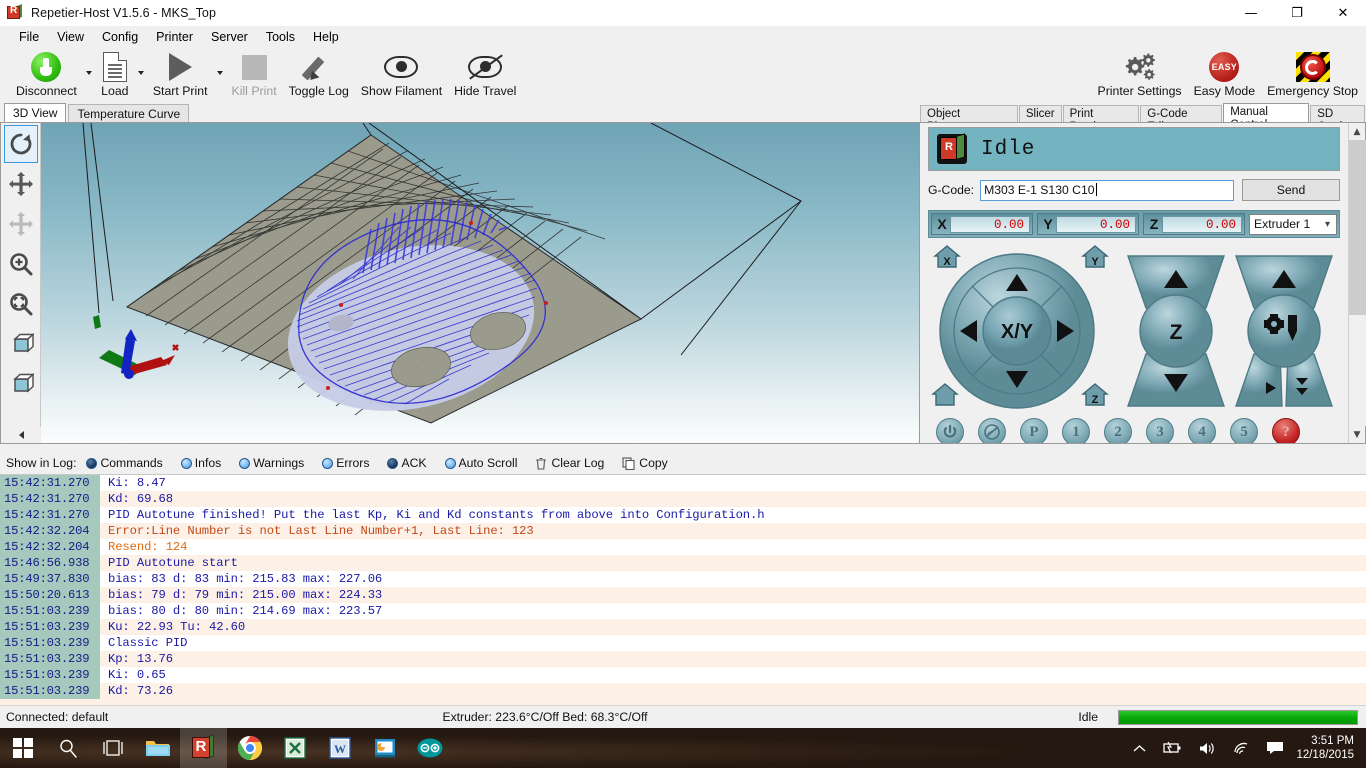  What do you see at coordinates (70, 37) in the screenshot?
I see `menu-view: View` at bounding box center [70, 37].